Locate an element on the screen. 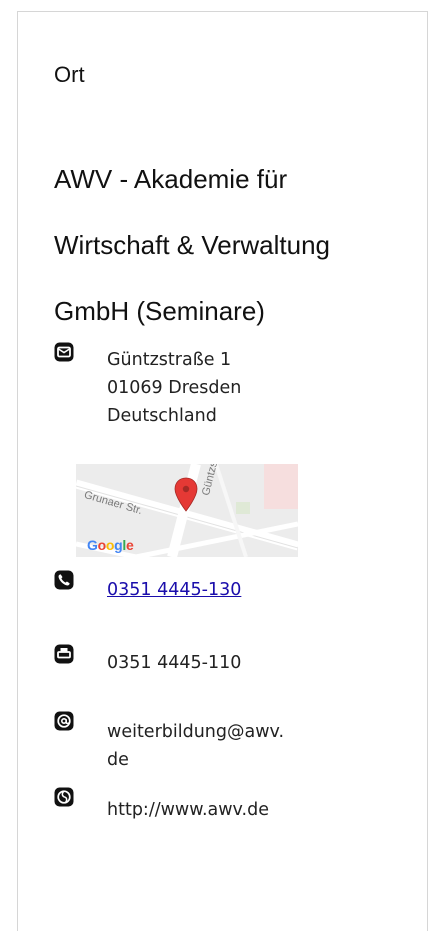  organization-name-line: Wirtschaft & Verwaltung is located at coordinates (192, 245).